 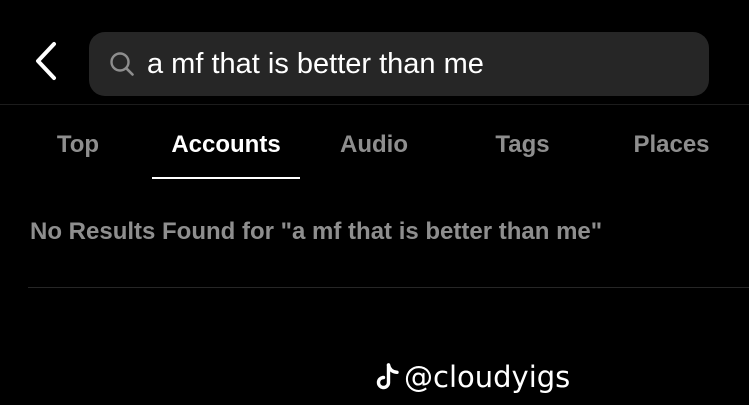 What do you see at coordinates (78, 145) in the screenshot?
I see `tab-top: Top` at bounding box center [78, 145].